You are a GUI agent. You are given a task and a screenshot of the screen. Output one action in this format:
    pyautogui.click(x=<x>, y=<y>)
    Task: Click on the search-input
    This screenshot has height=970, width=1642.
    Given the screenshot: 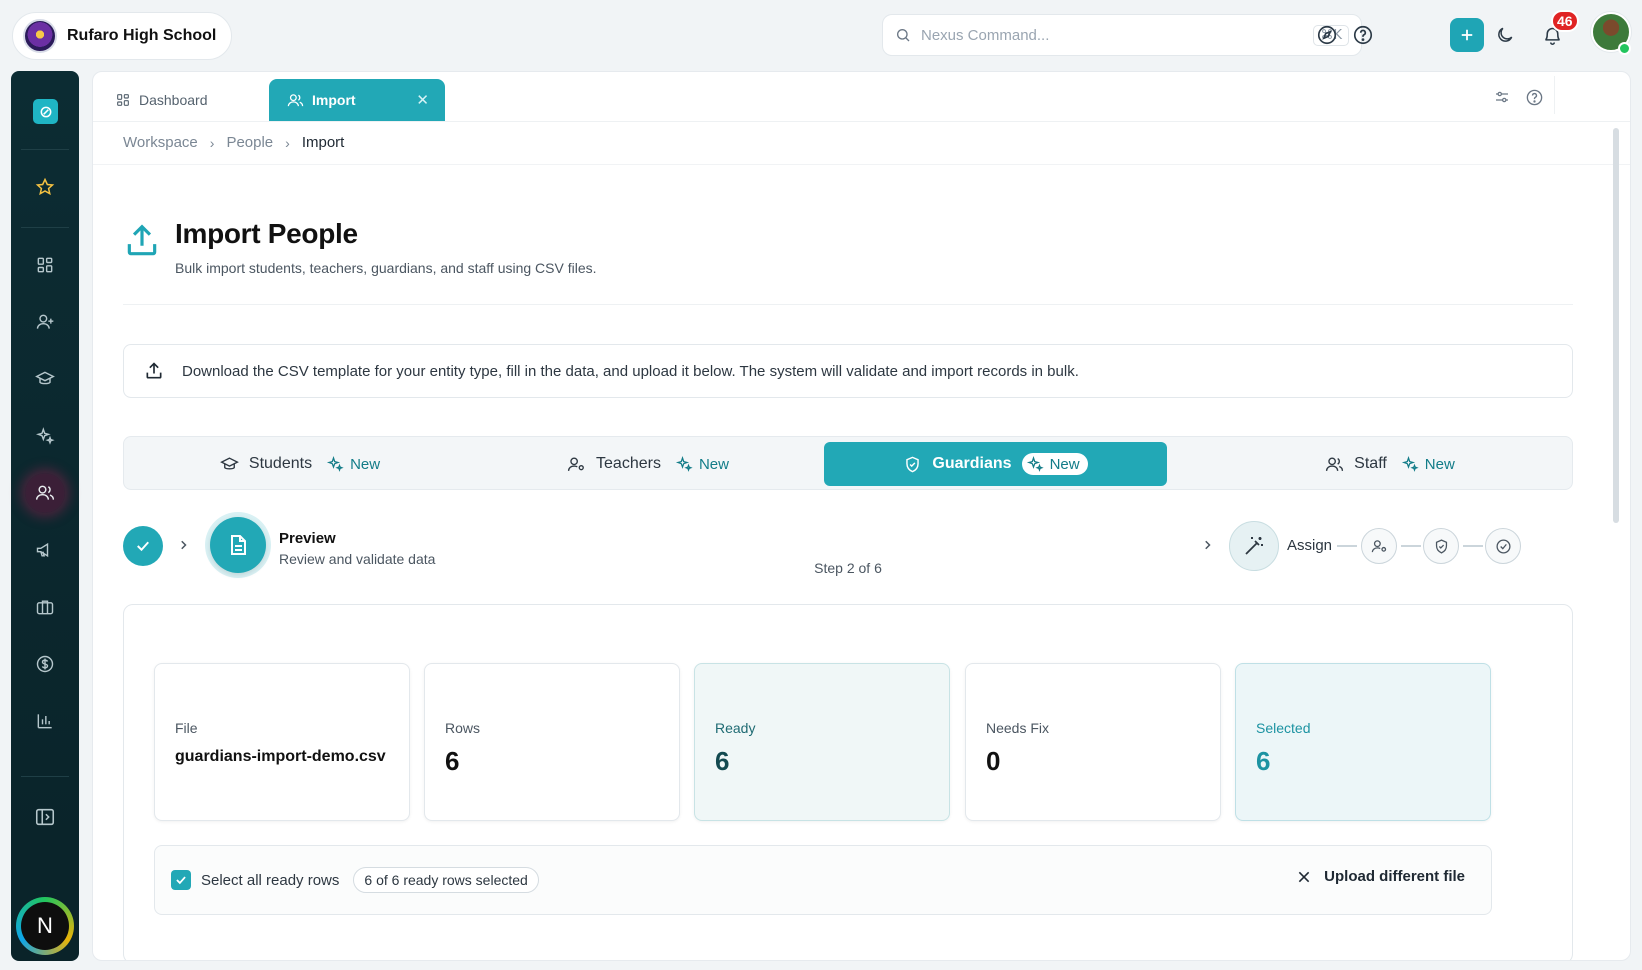 What is the action you would take?
    pyautogui.click(x=1112, y=35)
    